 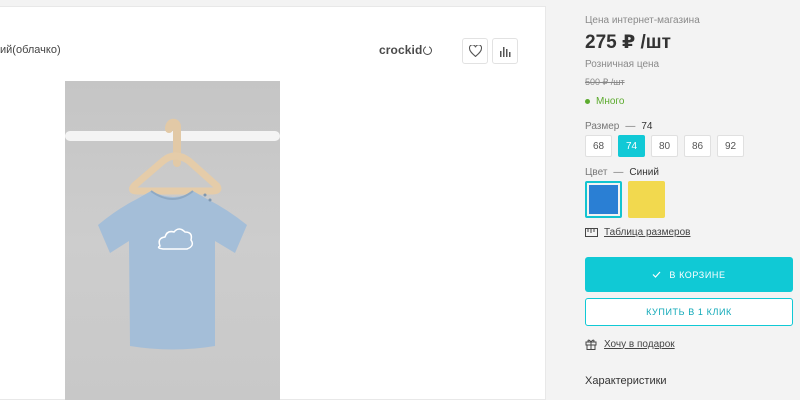 What do you see at coordinates (618, 172) in the screenshot?
I see `color-dash: —` at bounding box center [618, 172].